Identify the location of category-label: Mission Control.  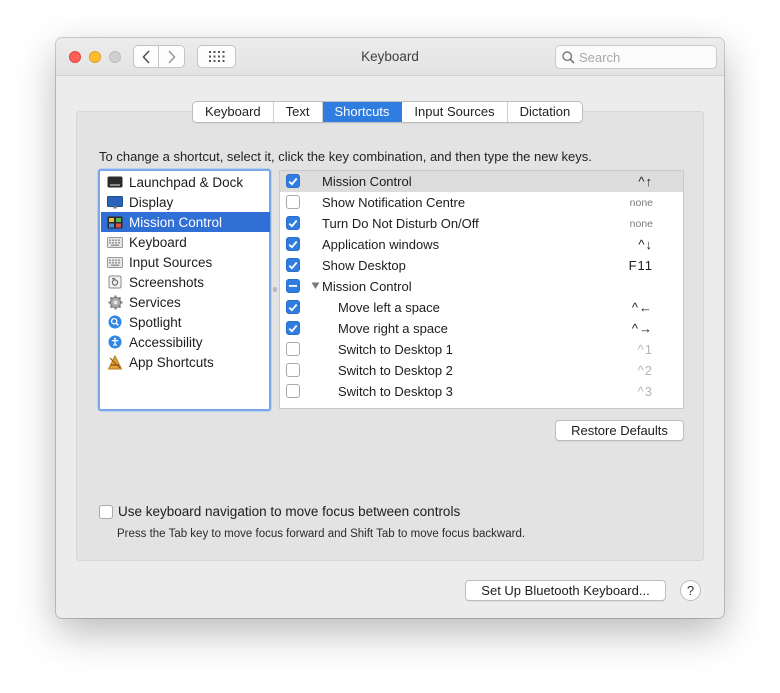
(176, 222).